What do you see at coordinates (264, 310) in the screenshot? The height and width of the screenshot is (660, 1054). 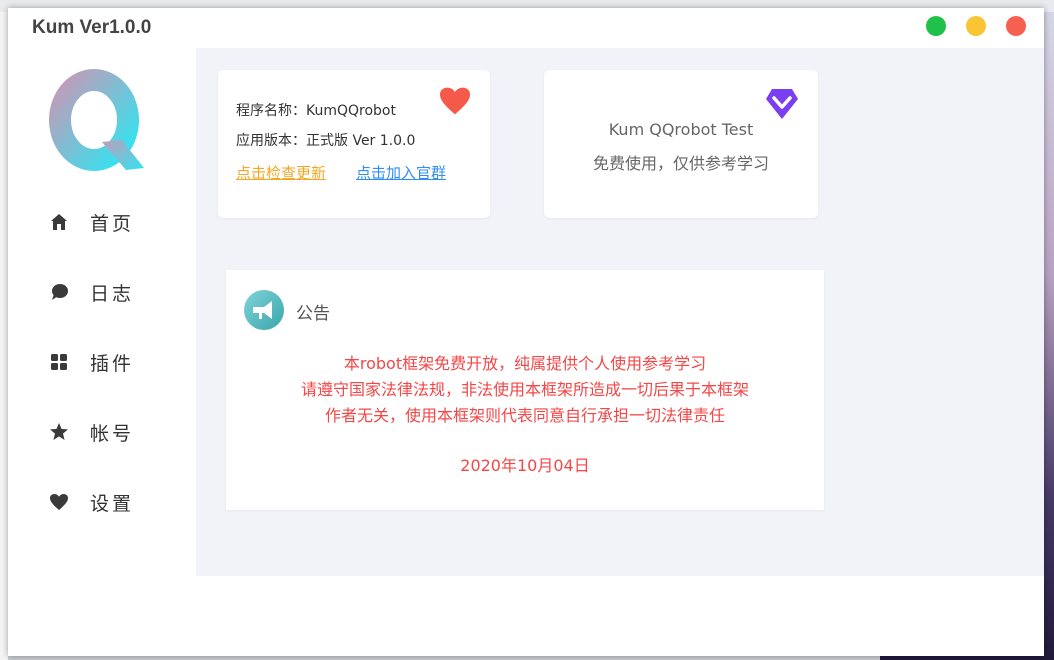 I see `megaphone-icon` at bounding box center [264, 310].